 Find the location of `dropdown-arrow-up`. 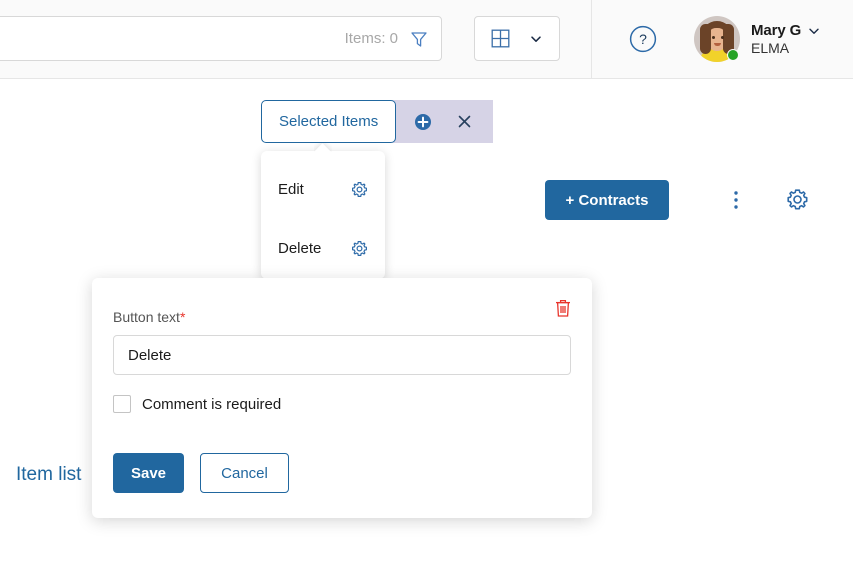

dropdown-arrow-up is located at coordinates (323, 147).